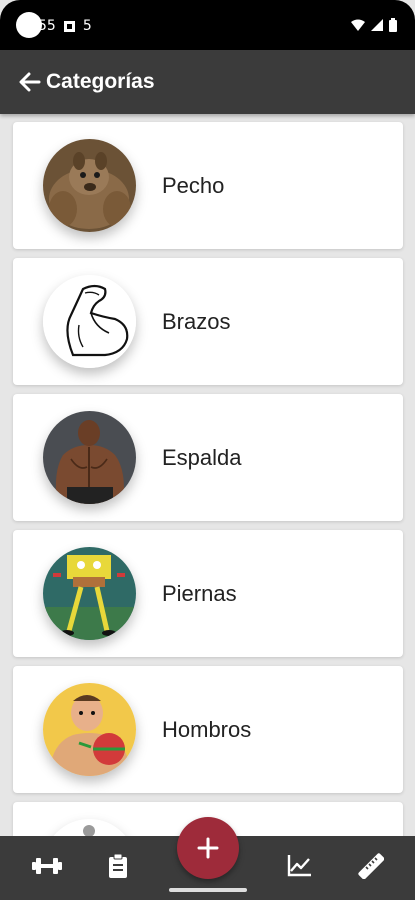 Image resolution: width=415 pixels, height=900 pixels. I want to click on category-image-espalda, so click(89, 457).